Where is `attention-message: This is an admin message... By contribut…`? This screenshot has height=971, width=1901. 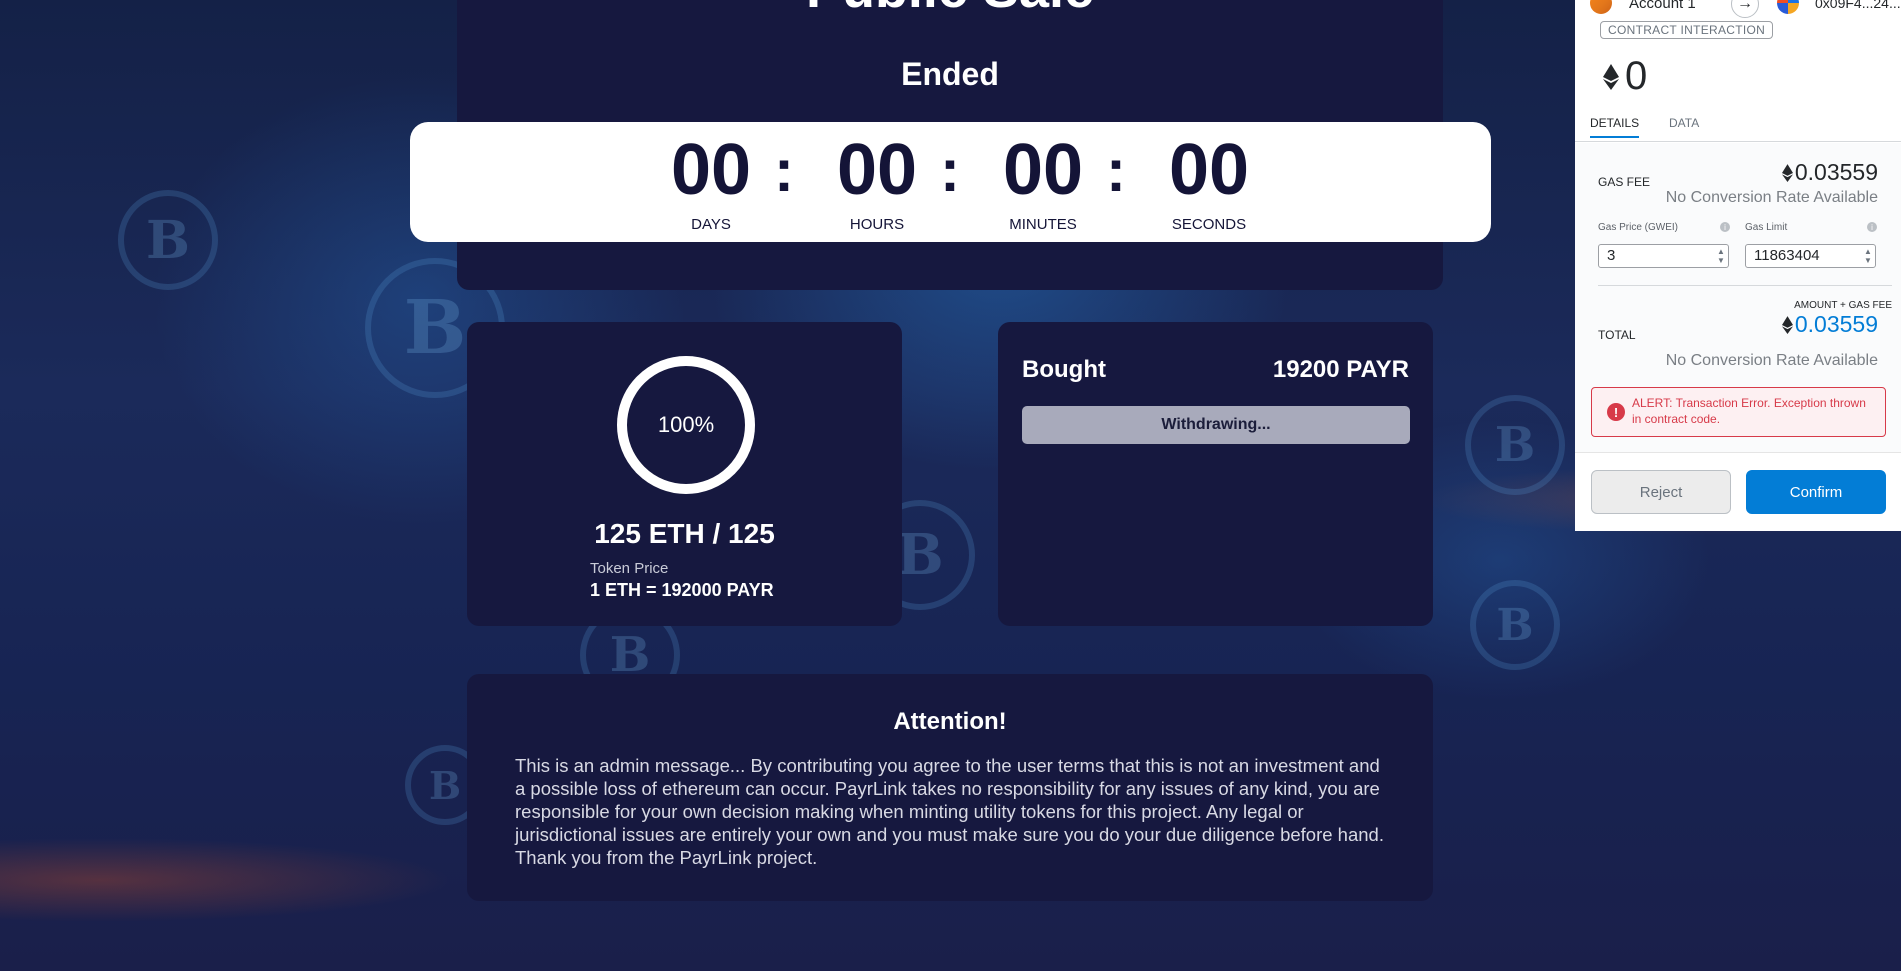 attention-message: This is an admin message... By contribut… is located at coordinates (949, 811).